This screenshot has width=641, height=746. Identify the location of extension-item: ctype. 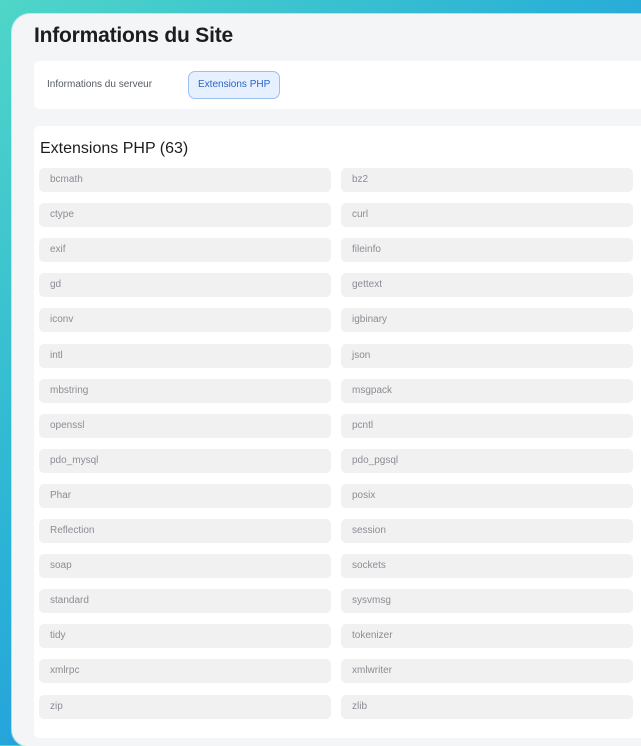
(185, 215).